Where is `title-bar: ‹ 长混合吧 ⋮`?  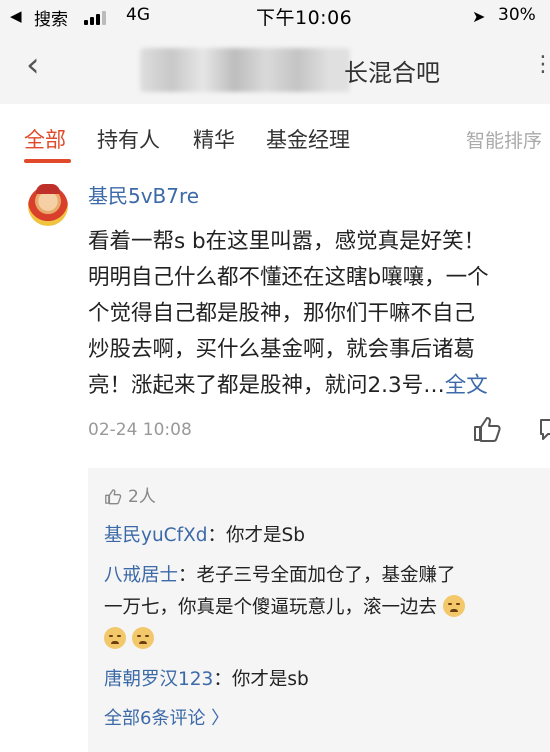 title-bar: ‹ 长混合吧 ⋮ is located at coordinates (275, 69).